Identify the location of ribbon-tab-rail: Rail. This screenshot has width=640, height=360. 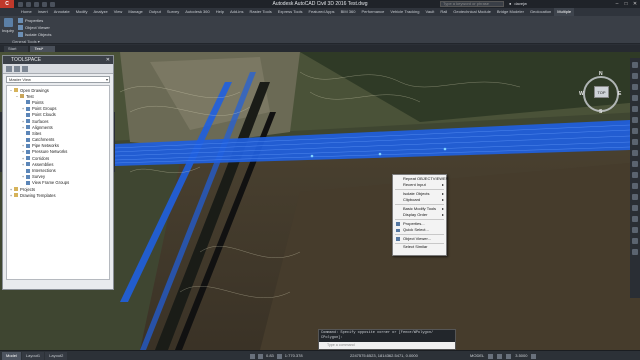
(443, 12).